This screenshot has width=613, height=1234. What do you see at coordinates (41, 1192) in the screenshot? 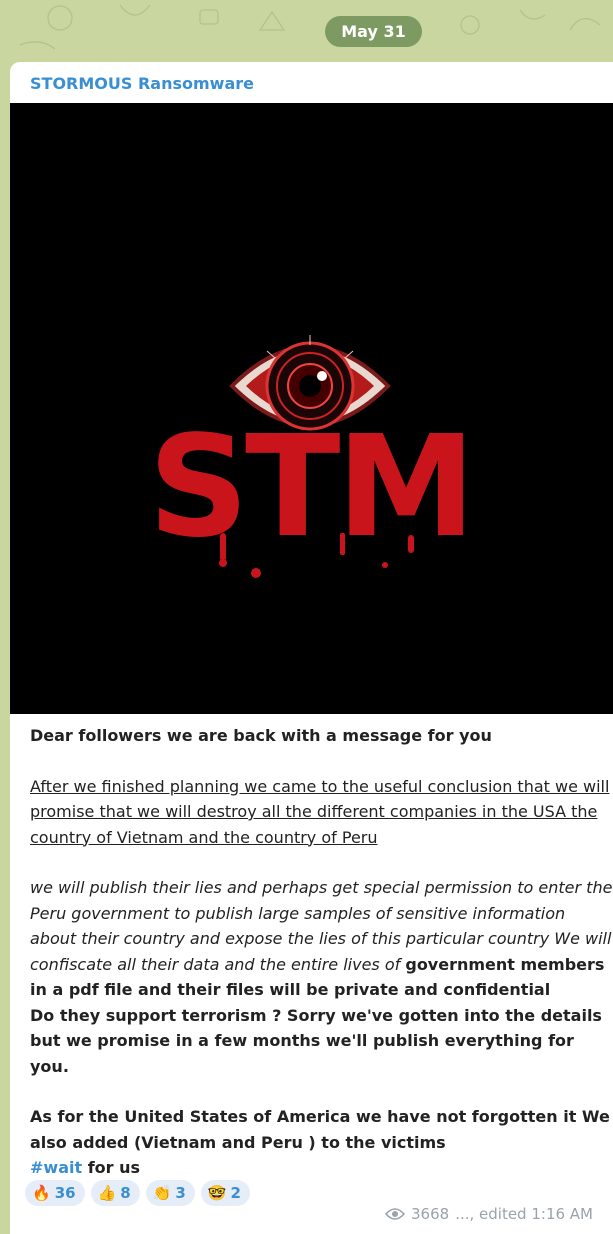
I see `fire-icon: 🔥` at bounding box center [41, 1192].